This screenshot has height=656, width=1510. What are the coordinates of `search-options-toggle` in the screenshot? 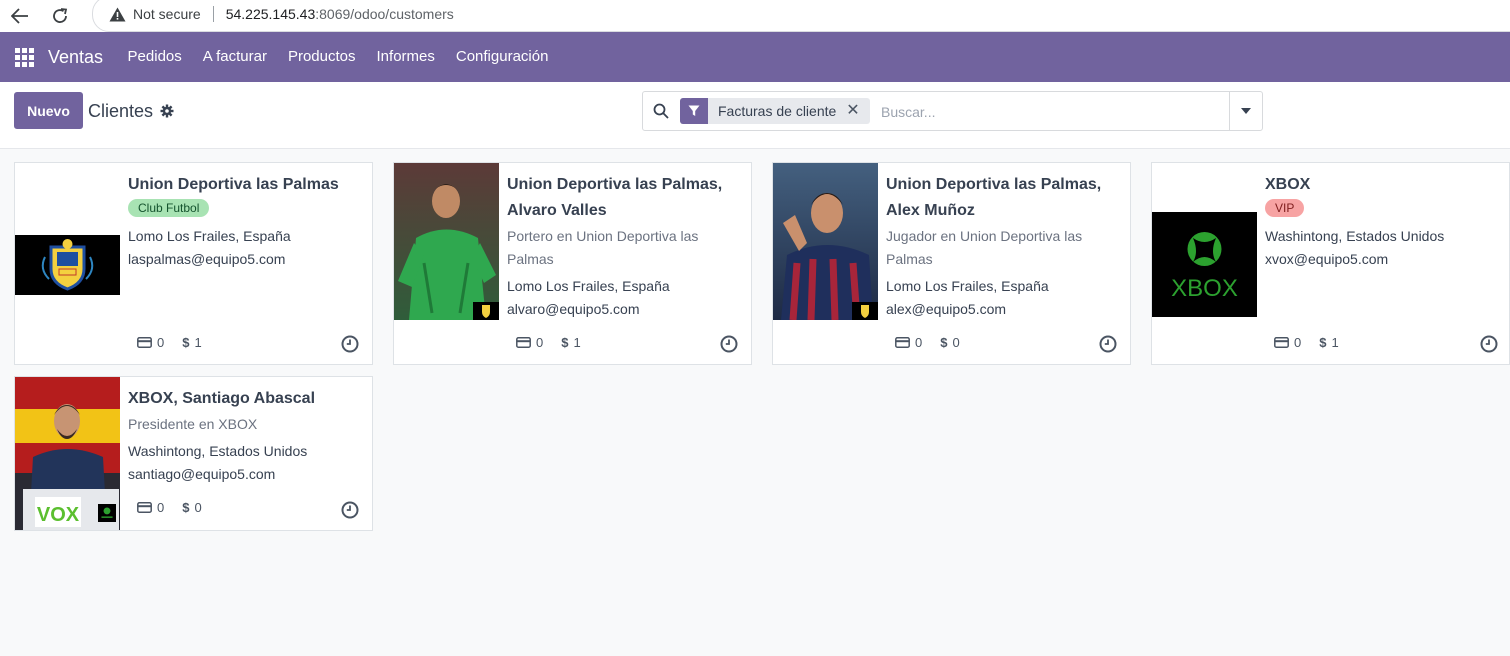 It's located at (1245, 111).